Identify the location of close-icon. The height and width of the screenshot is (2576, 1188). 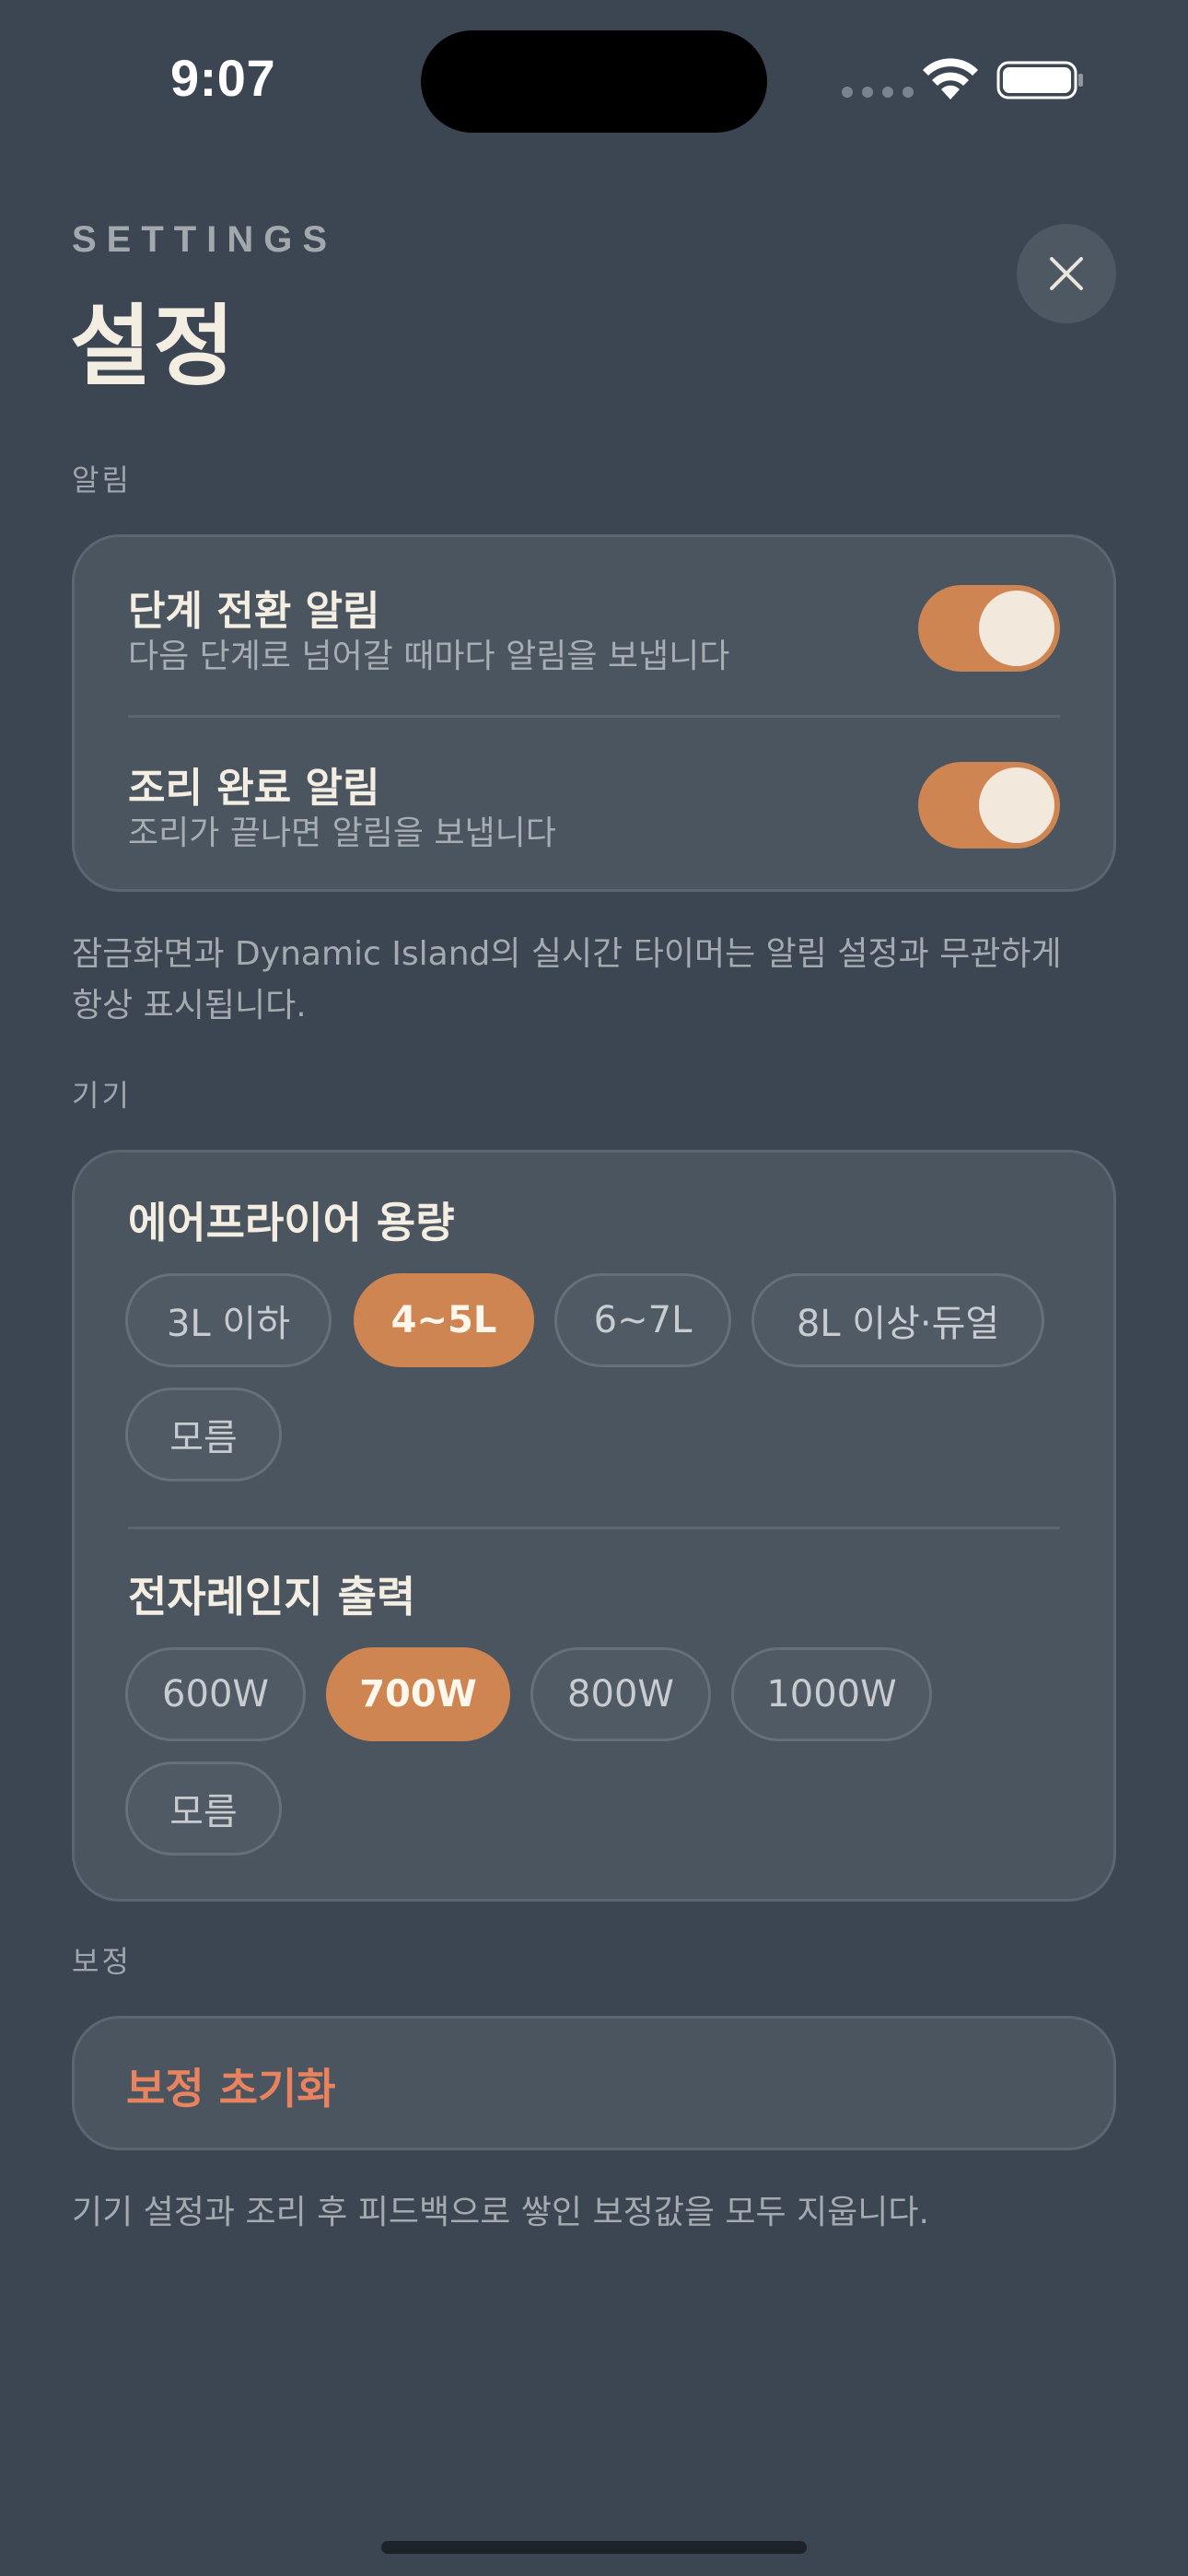
(1066, 273).